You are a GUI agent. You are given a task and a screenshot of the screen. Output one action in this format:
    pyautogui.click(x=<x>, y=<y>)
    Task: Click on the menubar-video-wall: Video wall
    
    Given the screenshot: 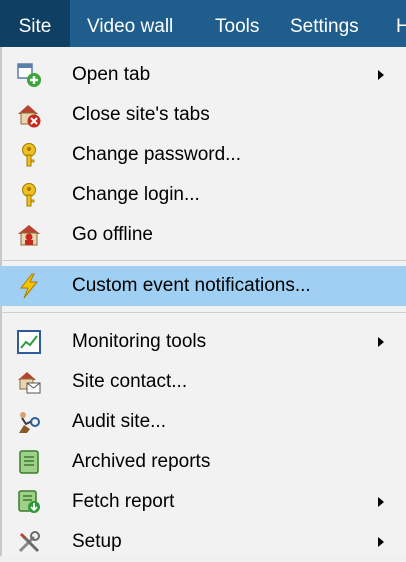 What is the action you would take?
    pyautogui.click(x=130, y=23)
    